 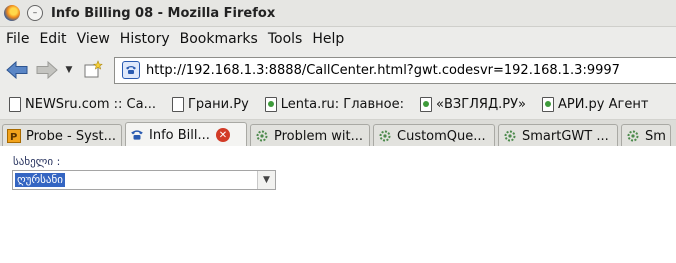 I want to click on window-minimize-icon: –, so click(x=35, y=13).